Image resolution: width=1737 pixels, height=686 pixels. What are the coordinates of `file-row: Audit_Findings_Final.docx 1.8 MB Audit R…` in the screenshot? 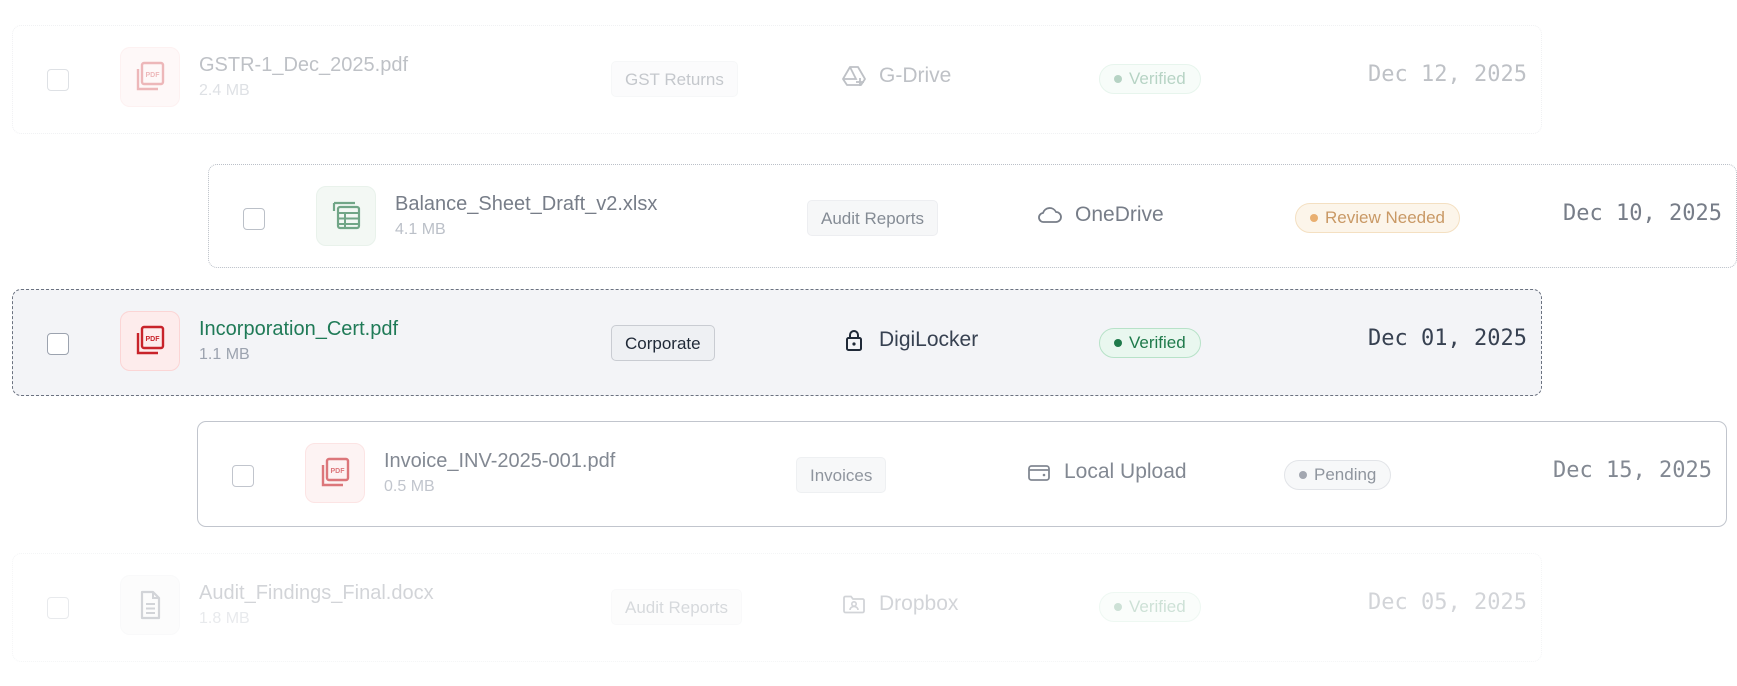 It's located at (777, 607).